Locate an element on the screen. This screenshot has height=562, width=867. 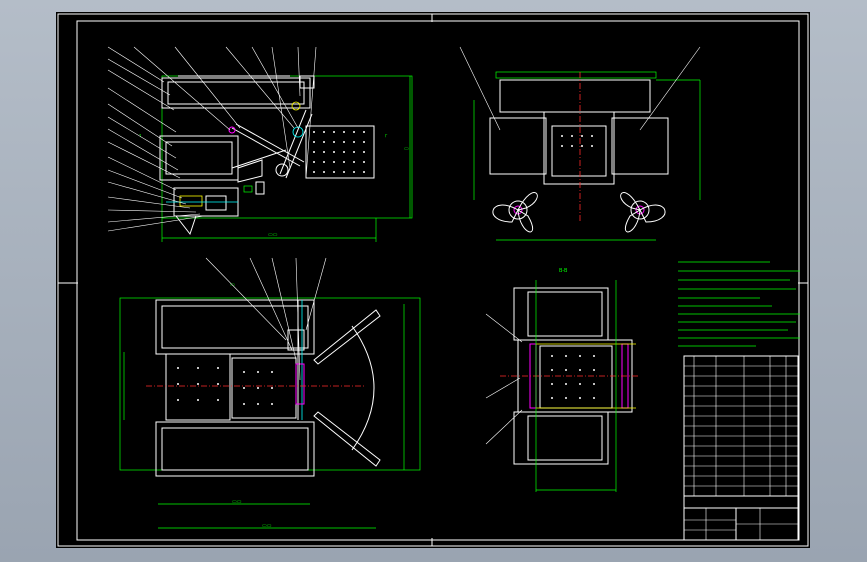
front-view is located at coordinates (580, 143).